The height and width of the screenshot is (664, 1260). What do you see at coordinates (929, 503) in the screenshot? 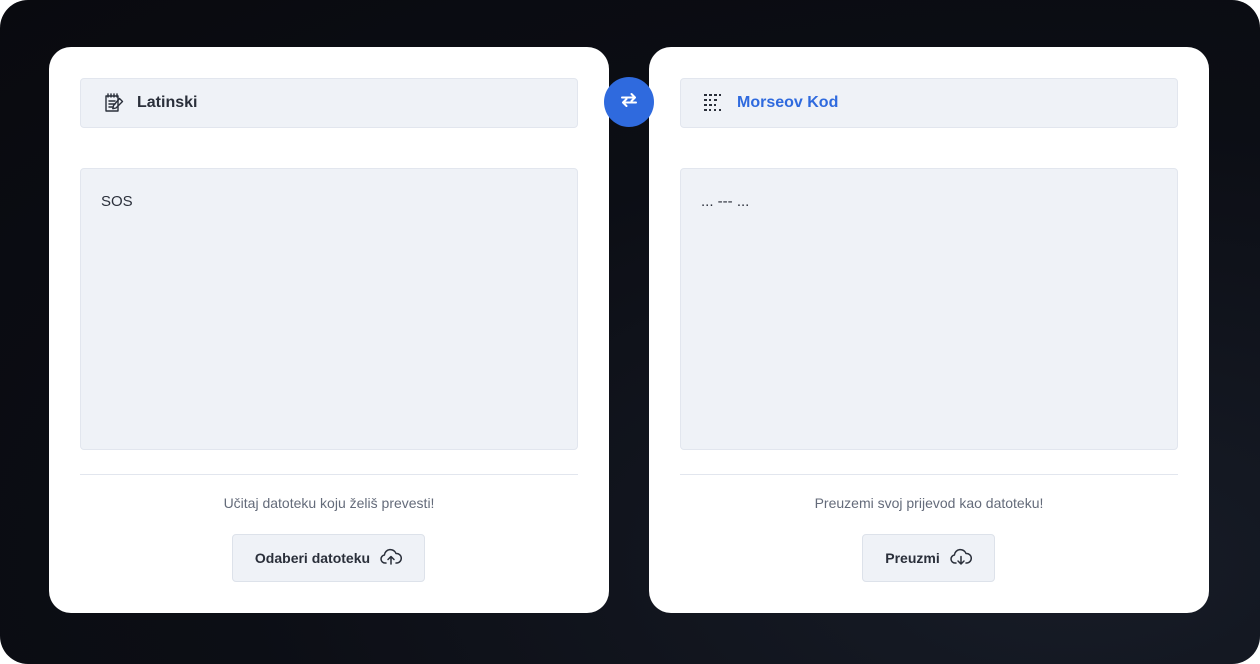
I see `download-hint: Preuzemi svoj prijevod kao datoteku!` at bounding box center [929, 503].